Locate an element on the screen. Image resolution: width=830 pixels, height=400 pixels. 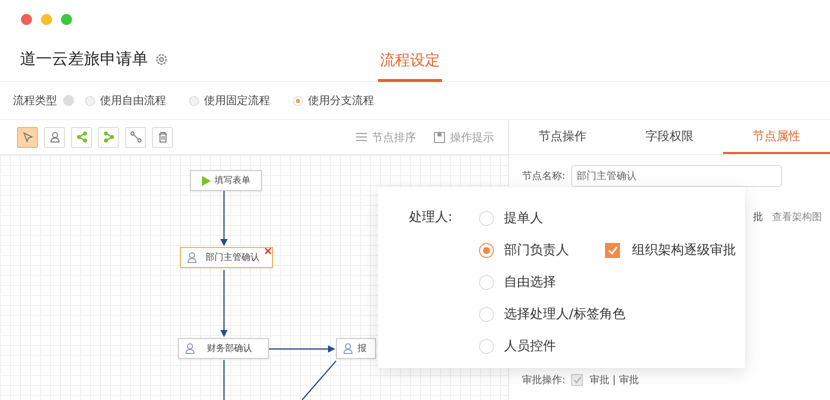
form-title: 道一云差旅申请单 is located at coordinates (84, 59).